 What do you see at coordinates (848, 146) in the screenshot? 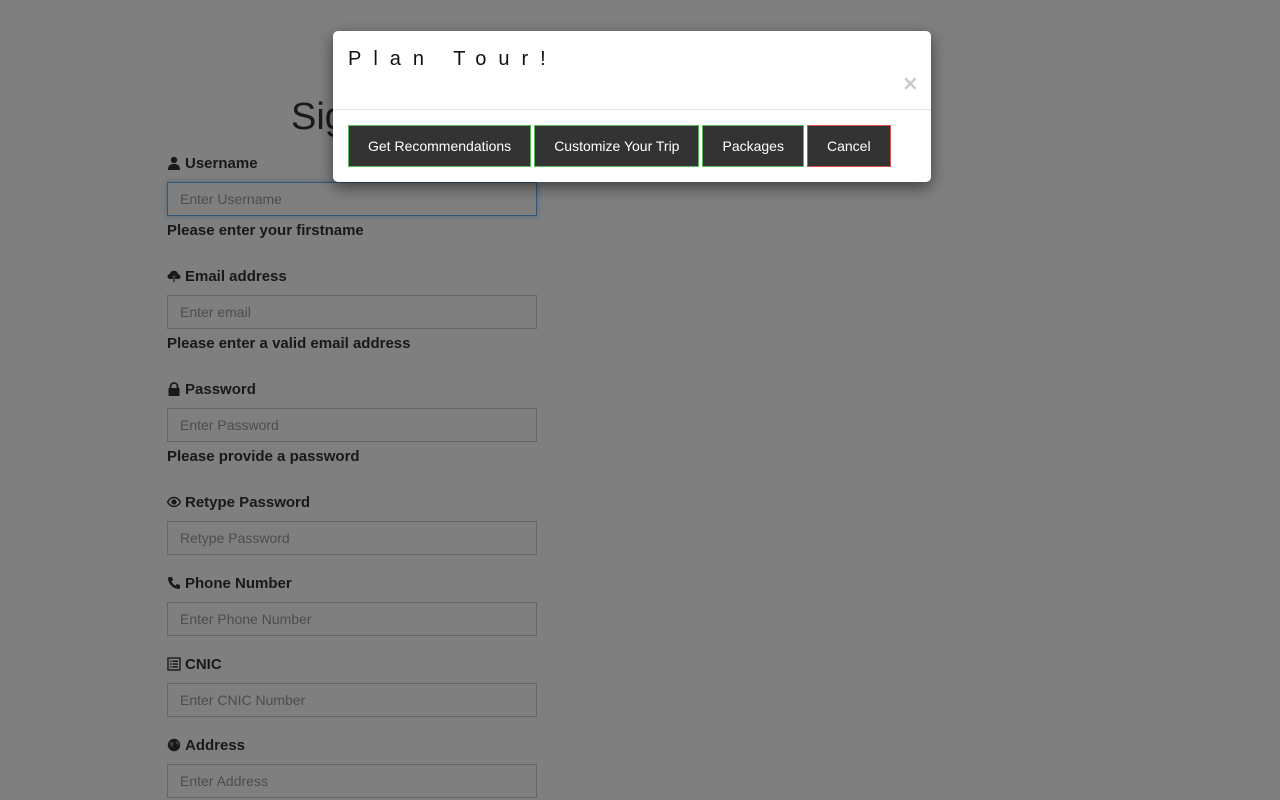
I see `cancel-button: Cancel` at bounding box center [848, 146].